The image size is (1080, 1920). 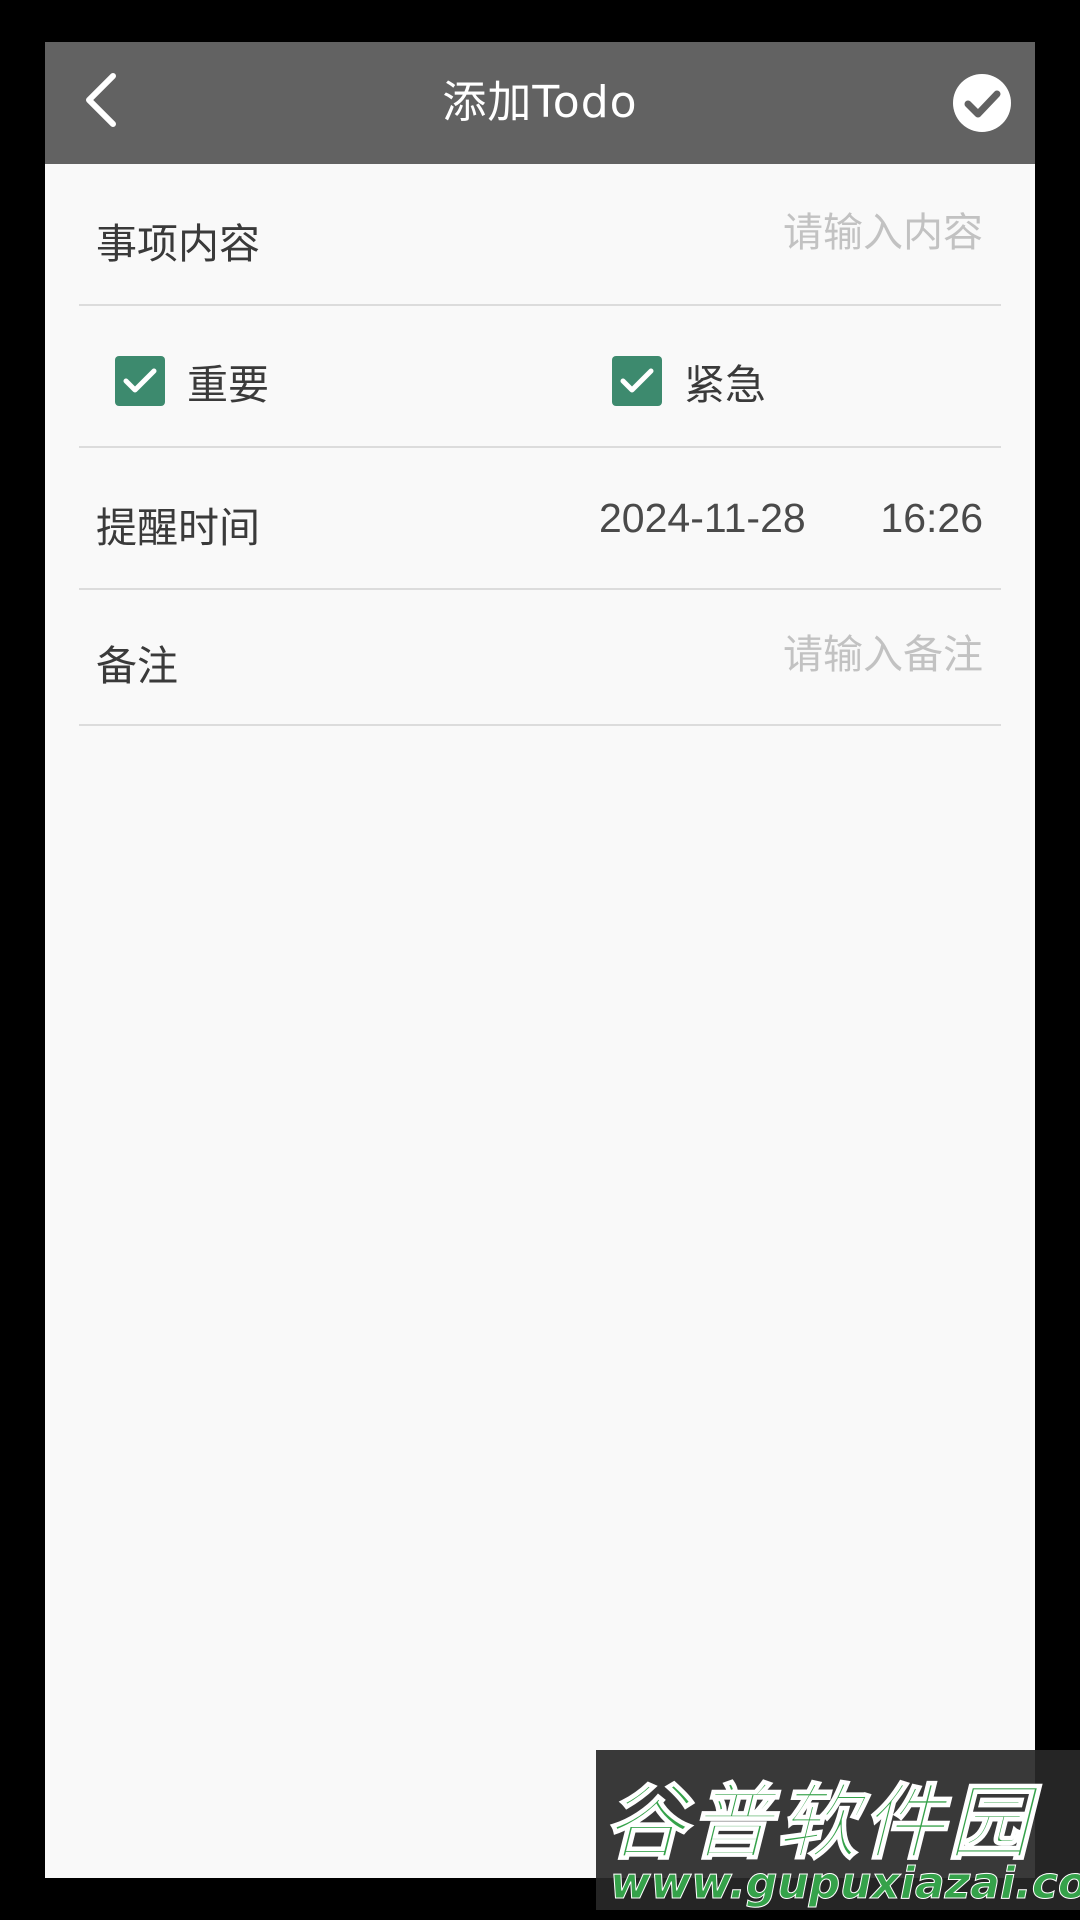 What do you see at coordinates (540, 377) in the screenshot?
I see `flags-row: 重要 紧急` at bounding box center [540, 377].